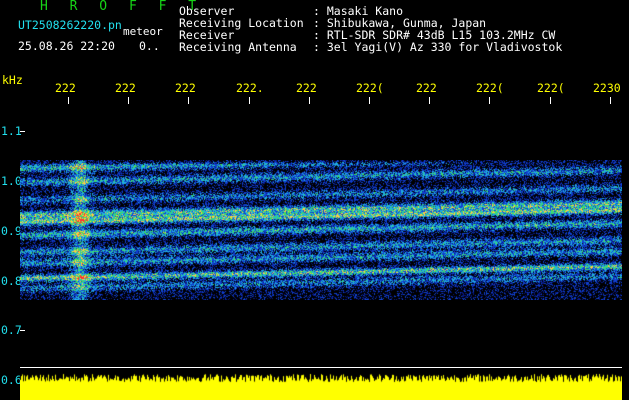 This screenshot has width=629, height=400. What do you see at coordinates (11, 281) in the screenshot?
I see `freq-label: 0.8` at bounding box center [11, 281].